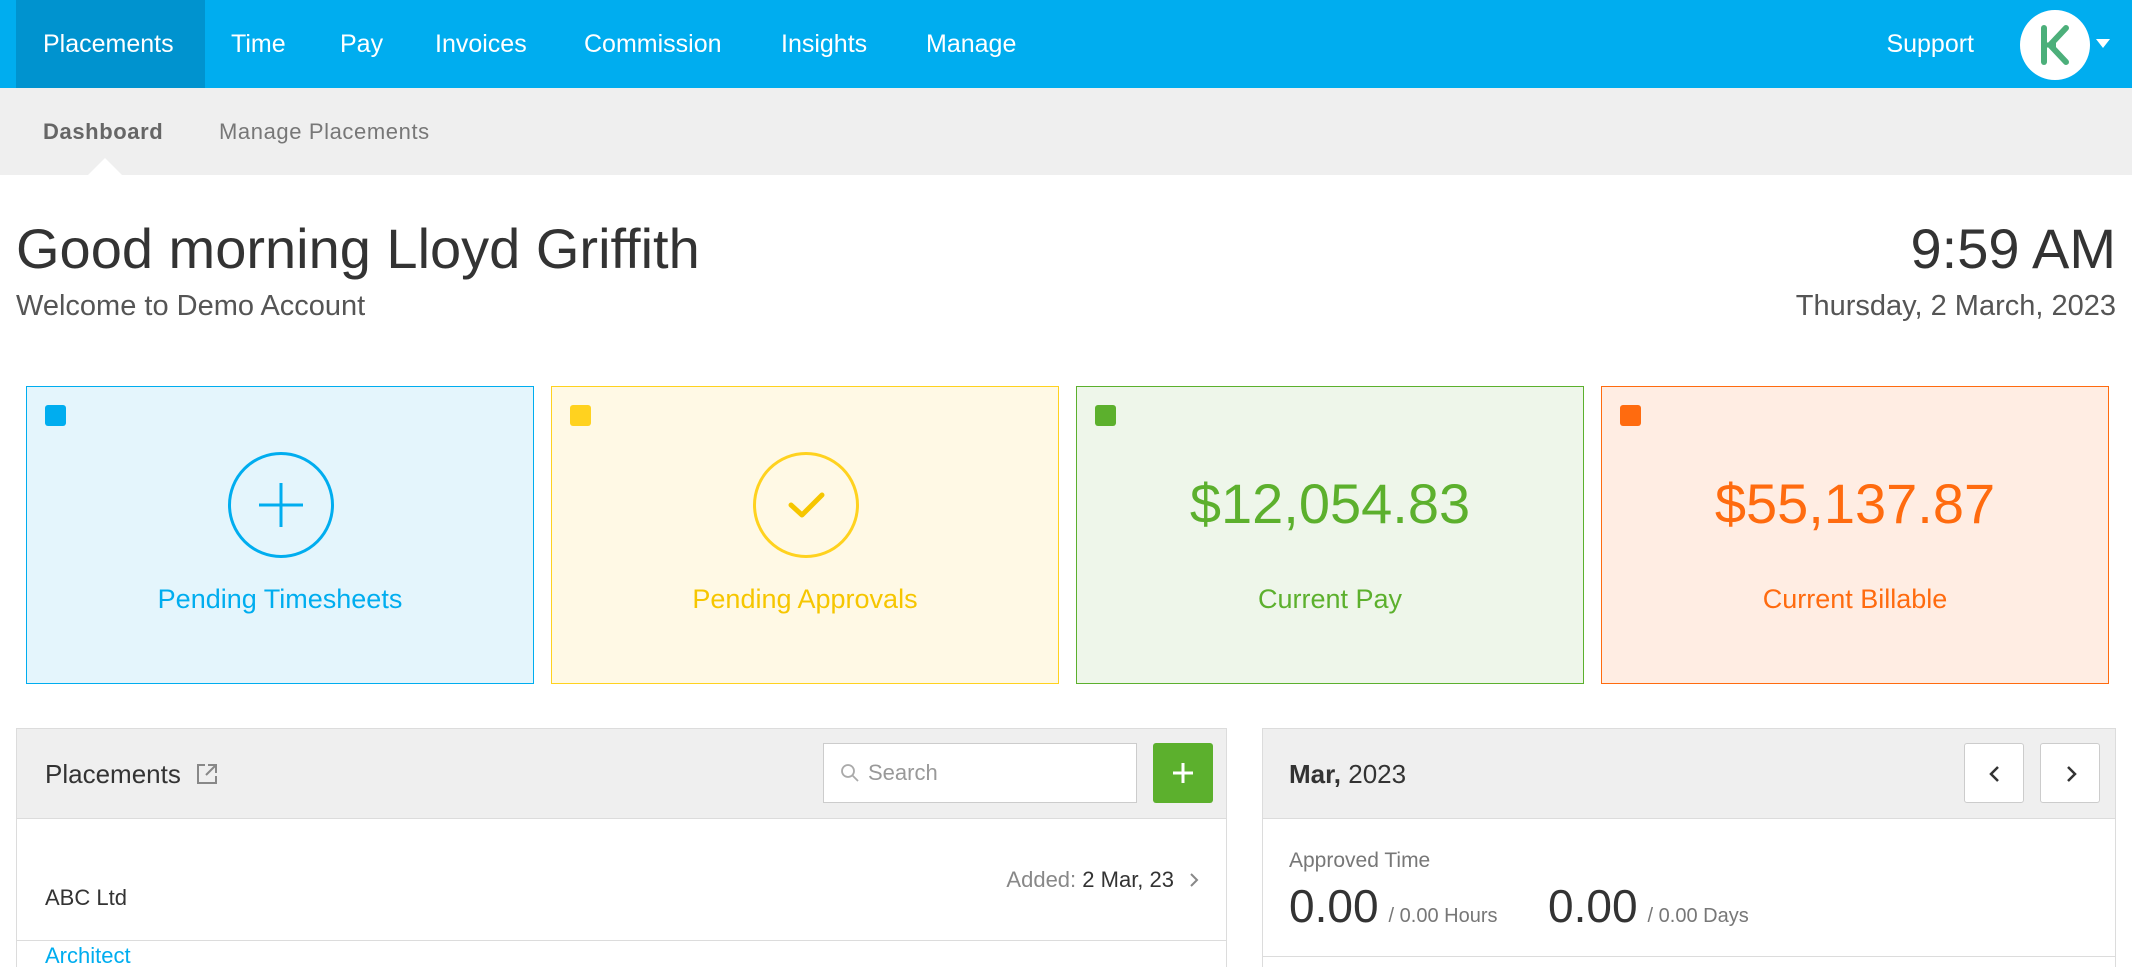  Describe the element at coordinates (1128, 879) in the screenshot. I see `added-date: 2 Mar, 23` at that location.